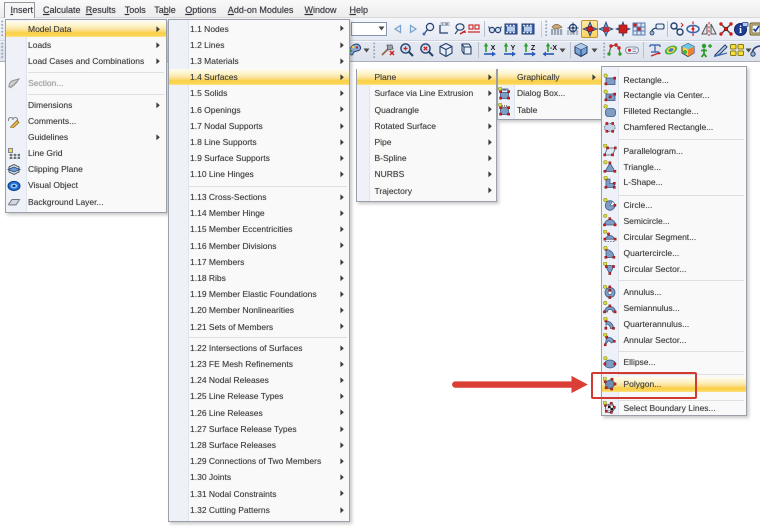  What do you see at coordinates (533, 48) in the screenshot?
I see `svg-text: Z` at bounding box center [533, 48].